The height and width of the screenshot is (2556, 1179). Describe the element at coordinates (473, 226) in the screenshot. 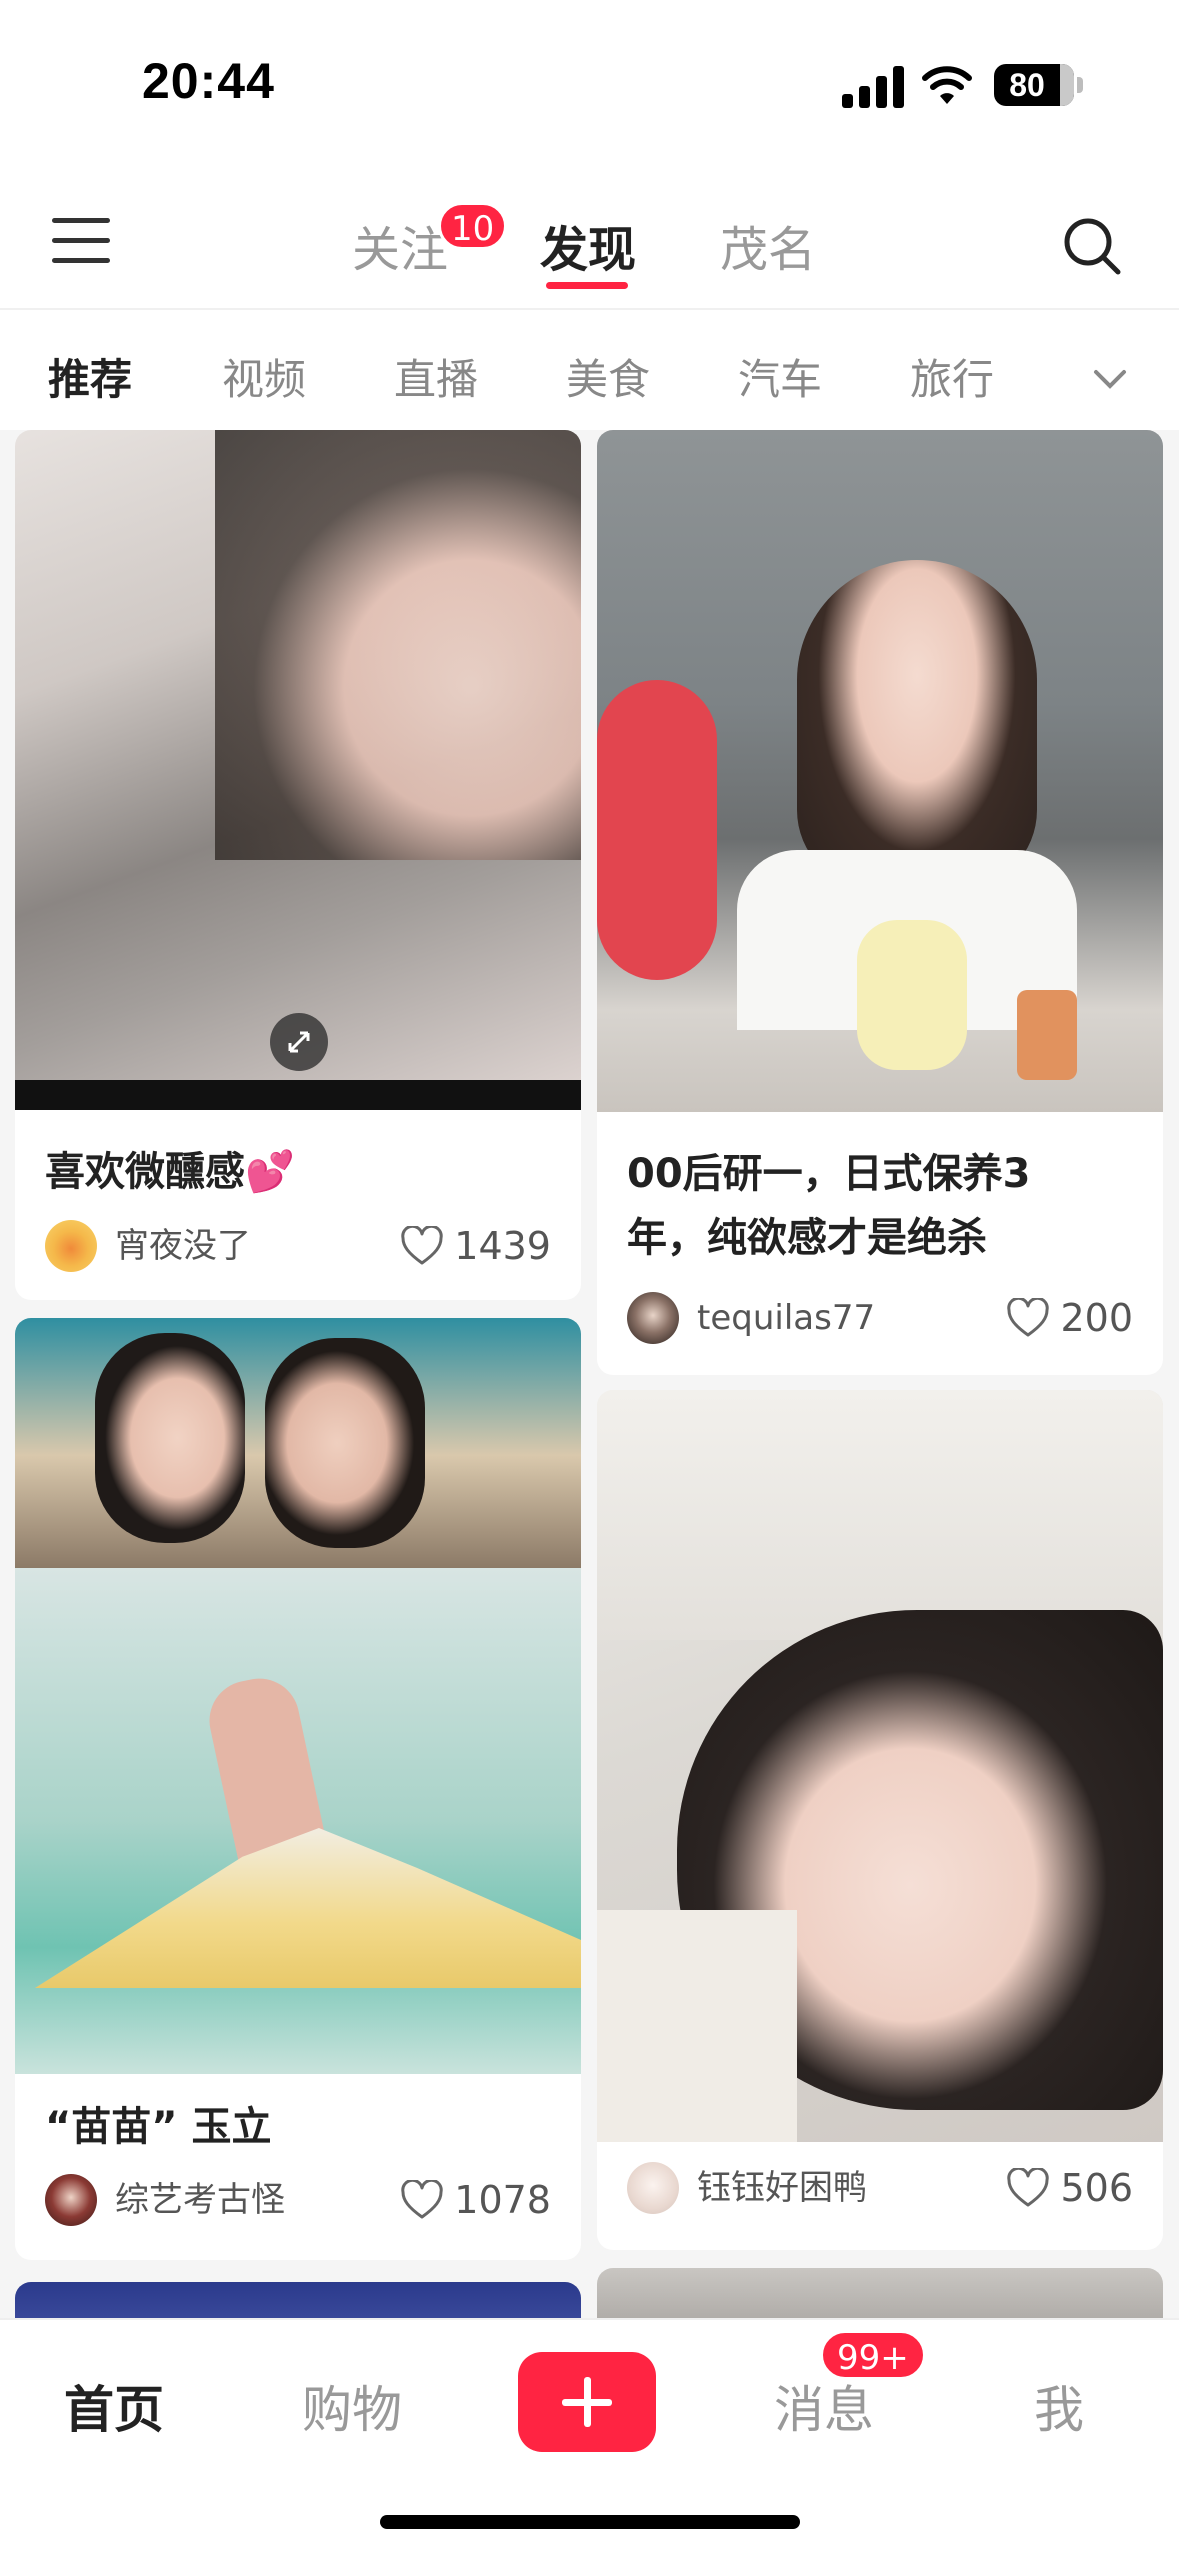

I see `follow-badge: 10` at that location.